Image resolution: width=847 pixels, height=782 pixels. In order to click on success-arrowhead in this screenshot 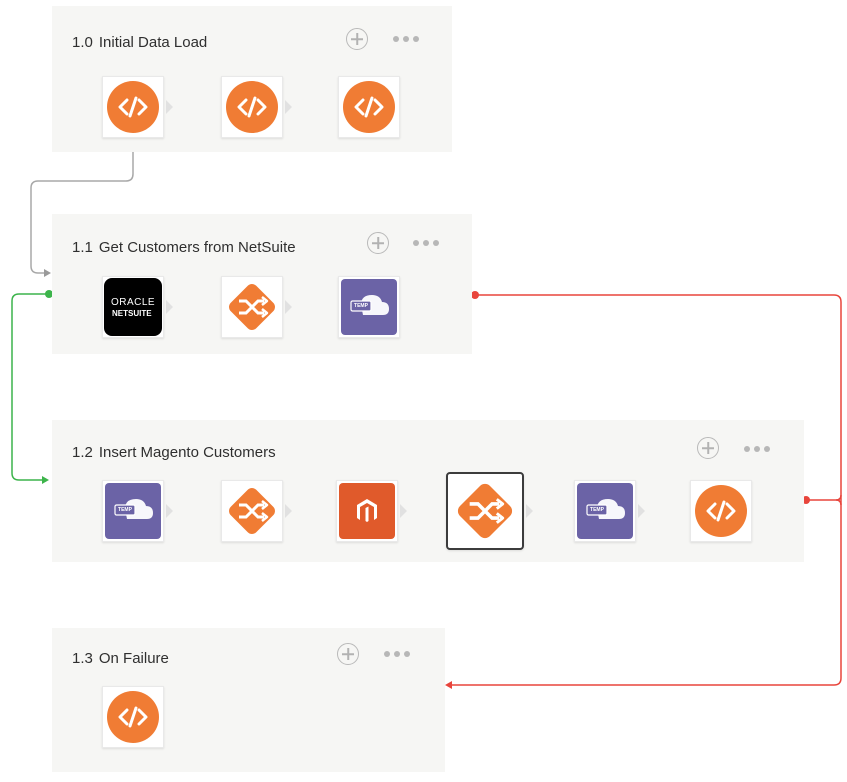, I will do `click(45, 480)`.